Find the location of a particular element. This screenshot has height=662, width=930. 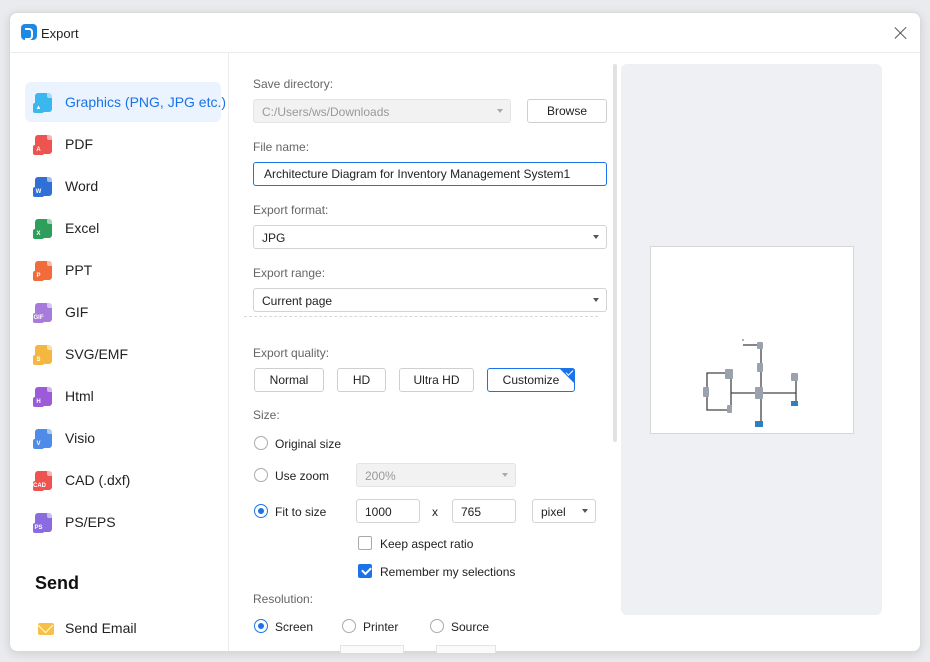

send-email-link: Send Email is located at coordinates (101, 628).